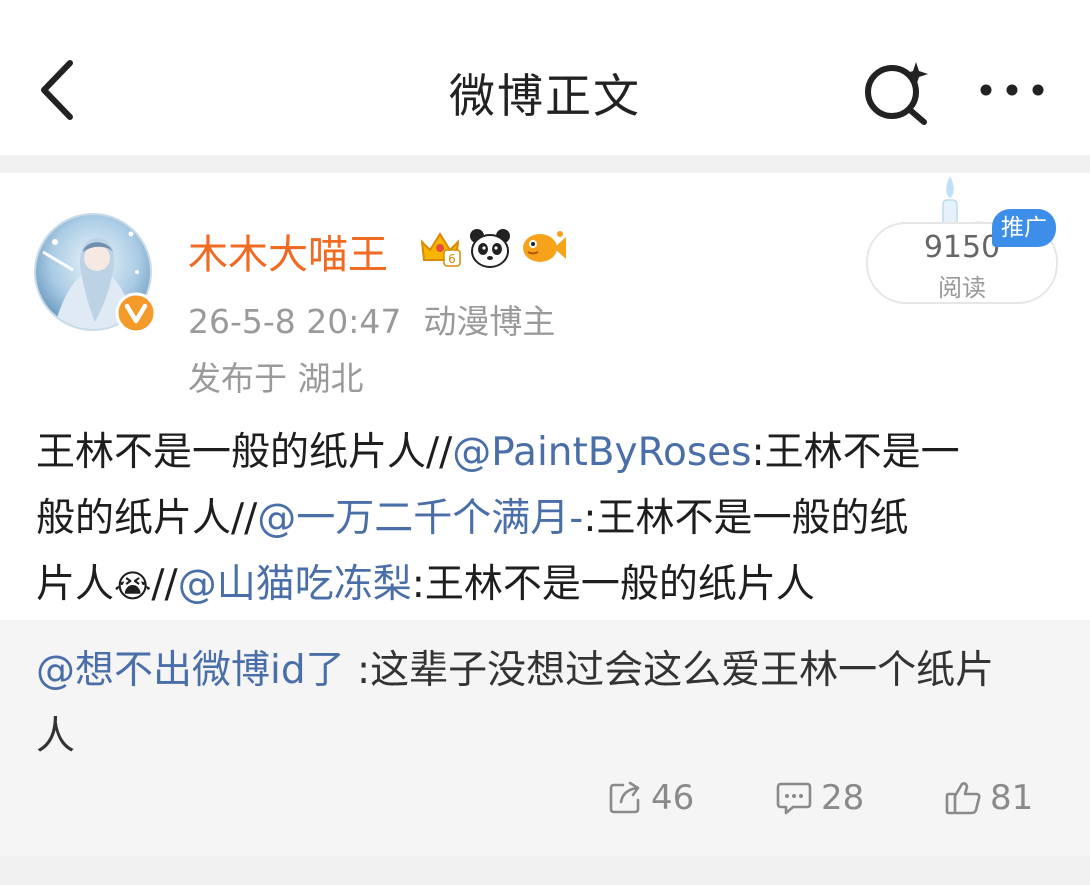 The height and width of the screenshot is (885, 1090). Describe the element at coordinates (601, 452) in the screenshot. I see `mention-link: @PaintByRoses` at that location.